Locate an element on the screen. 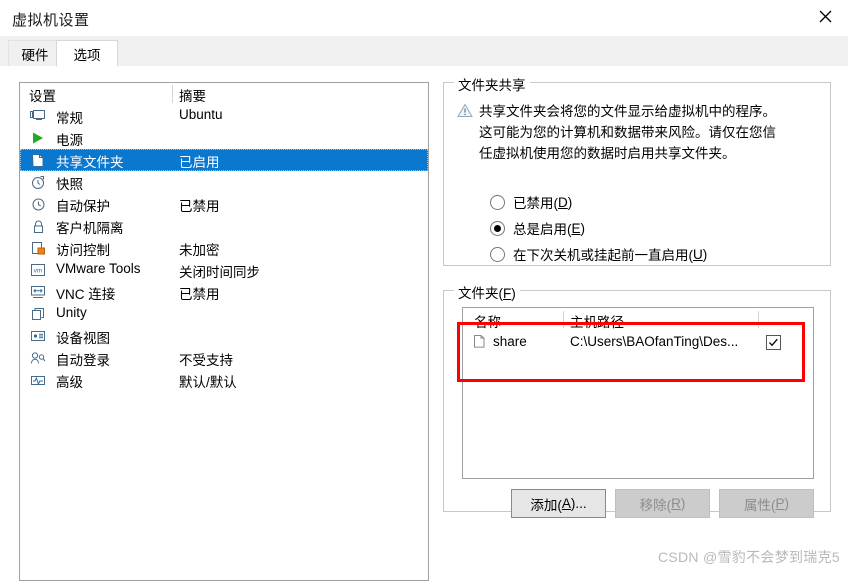 The width and height of the screenshot is (848, 581). tab-options: 选项 is located at coordinates (87, 53).